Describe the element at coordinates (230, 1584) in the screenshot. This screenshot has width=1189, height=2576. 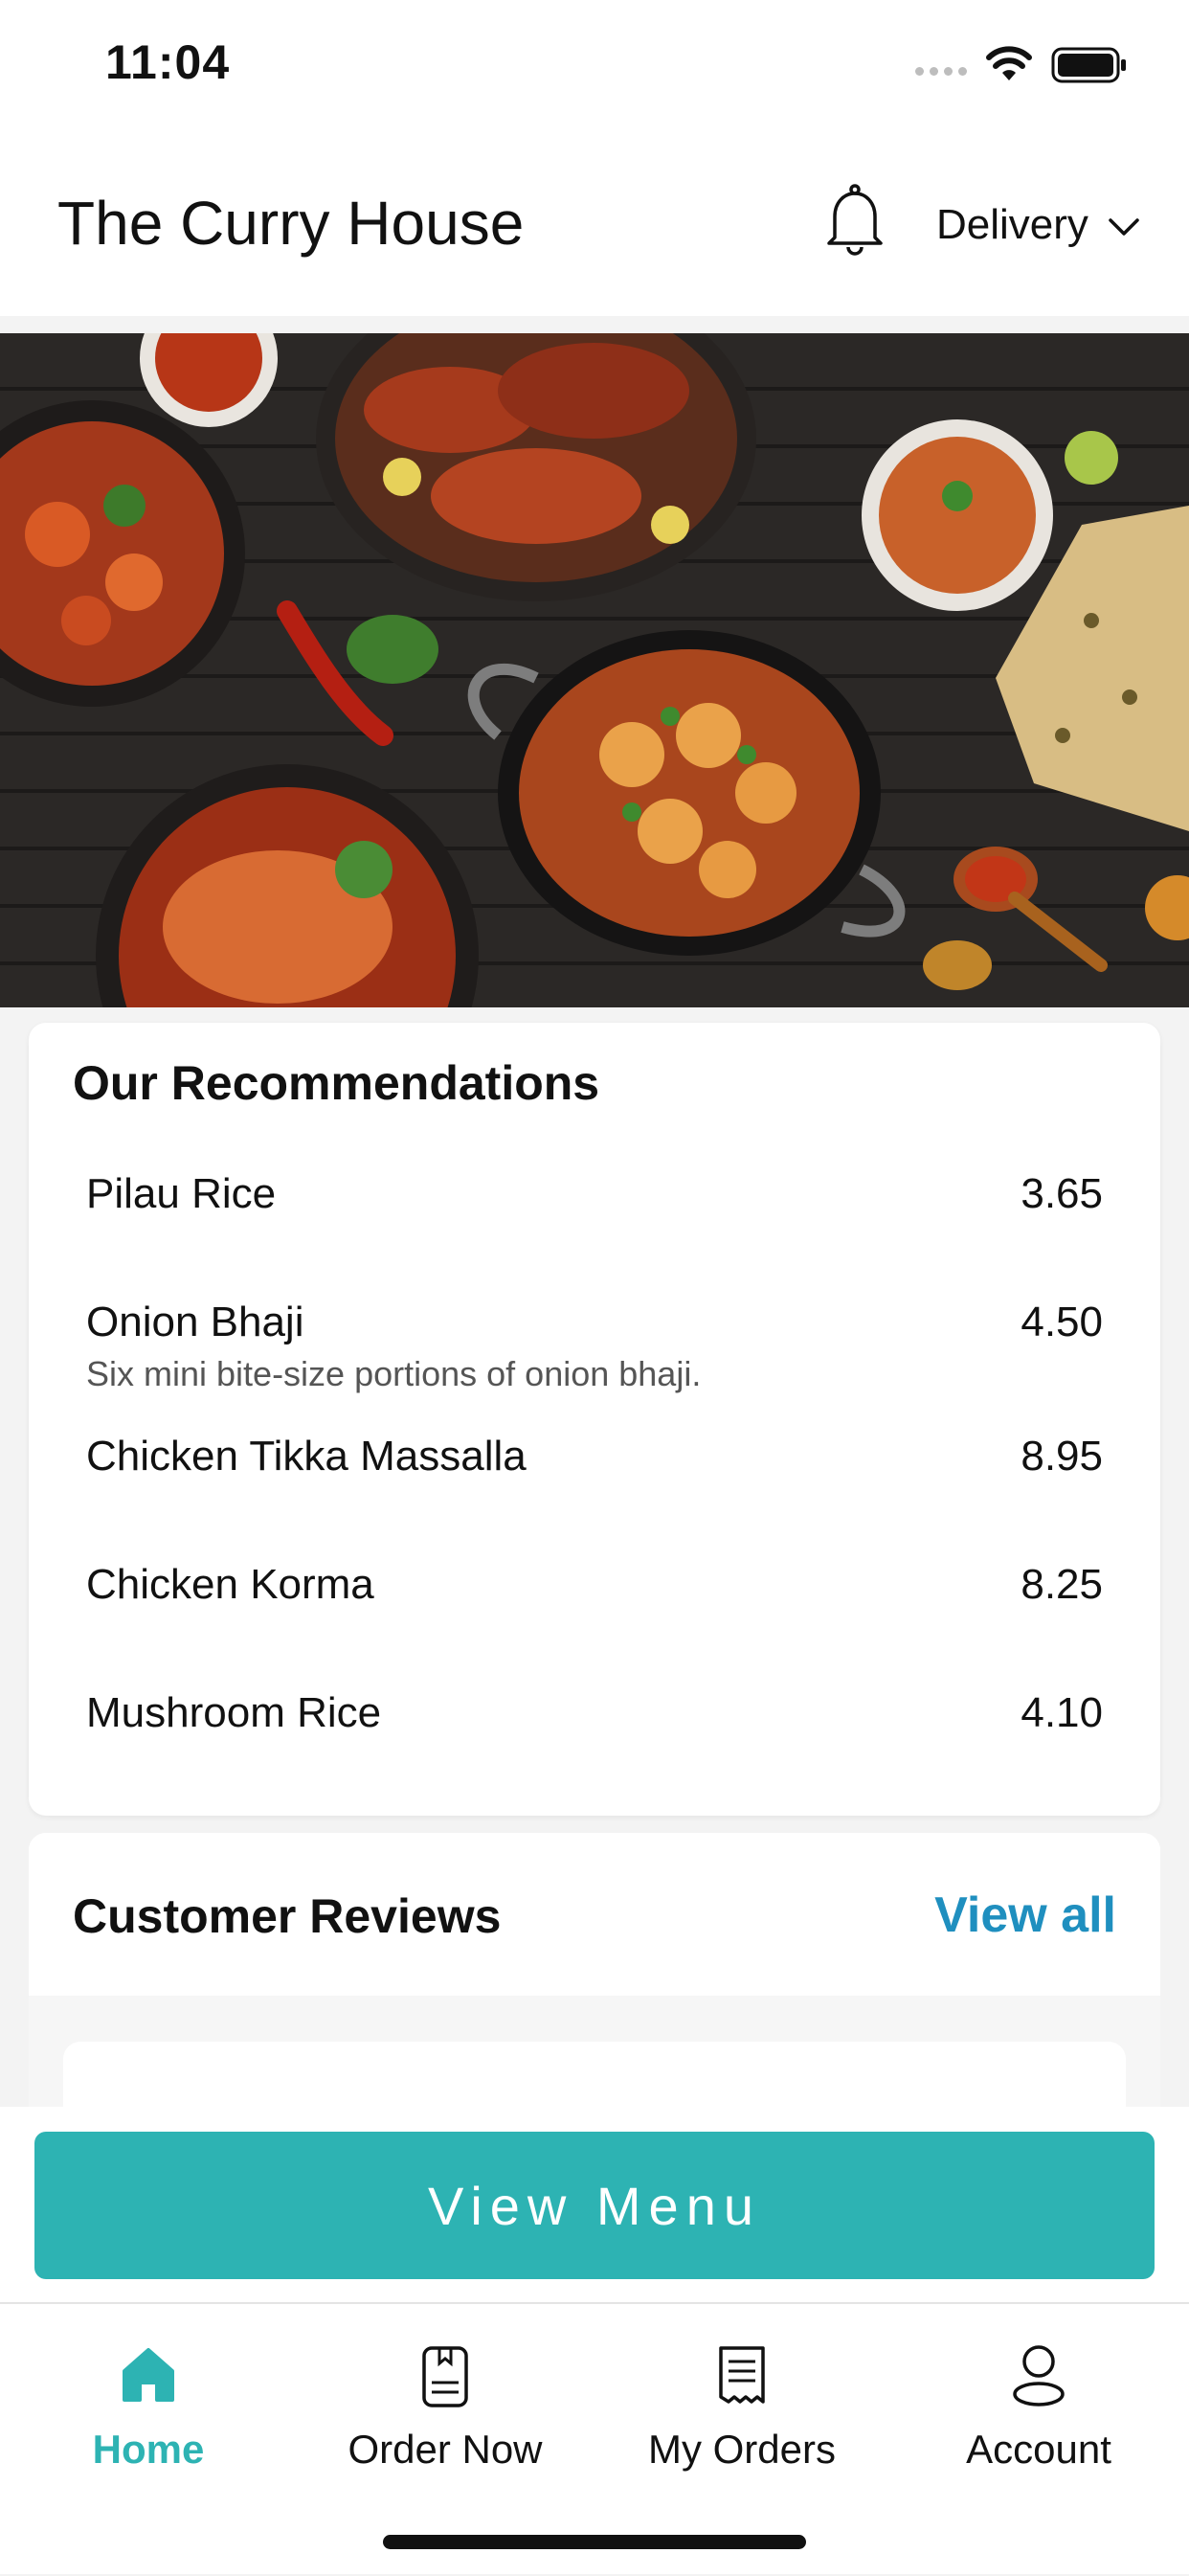
I see `item-name: Chicken Korma` at that location.